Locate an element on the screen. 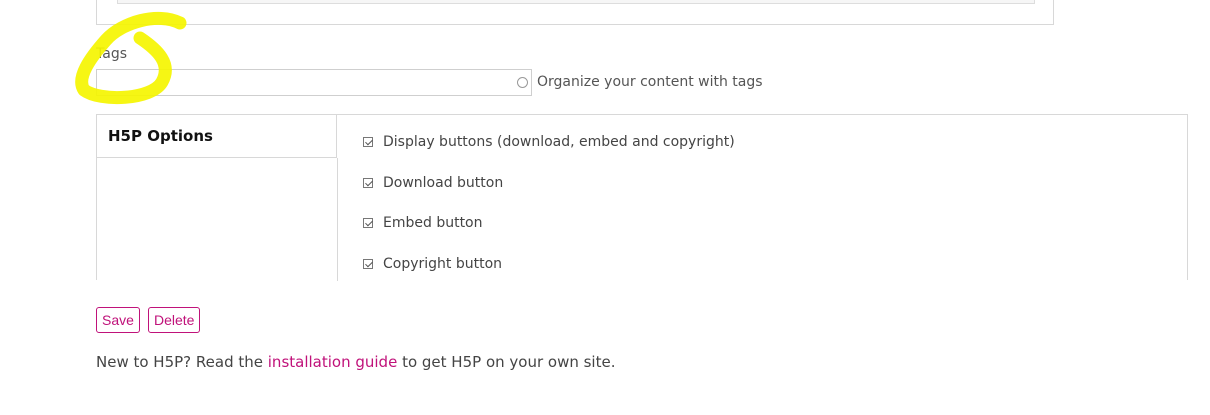 The height and width of the screenshot is (415, 1210). tags-description: Organize your content with tags is located at coordinates (650, 82).